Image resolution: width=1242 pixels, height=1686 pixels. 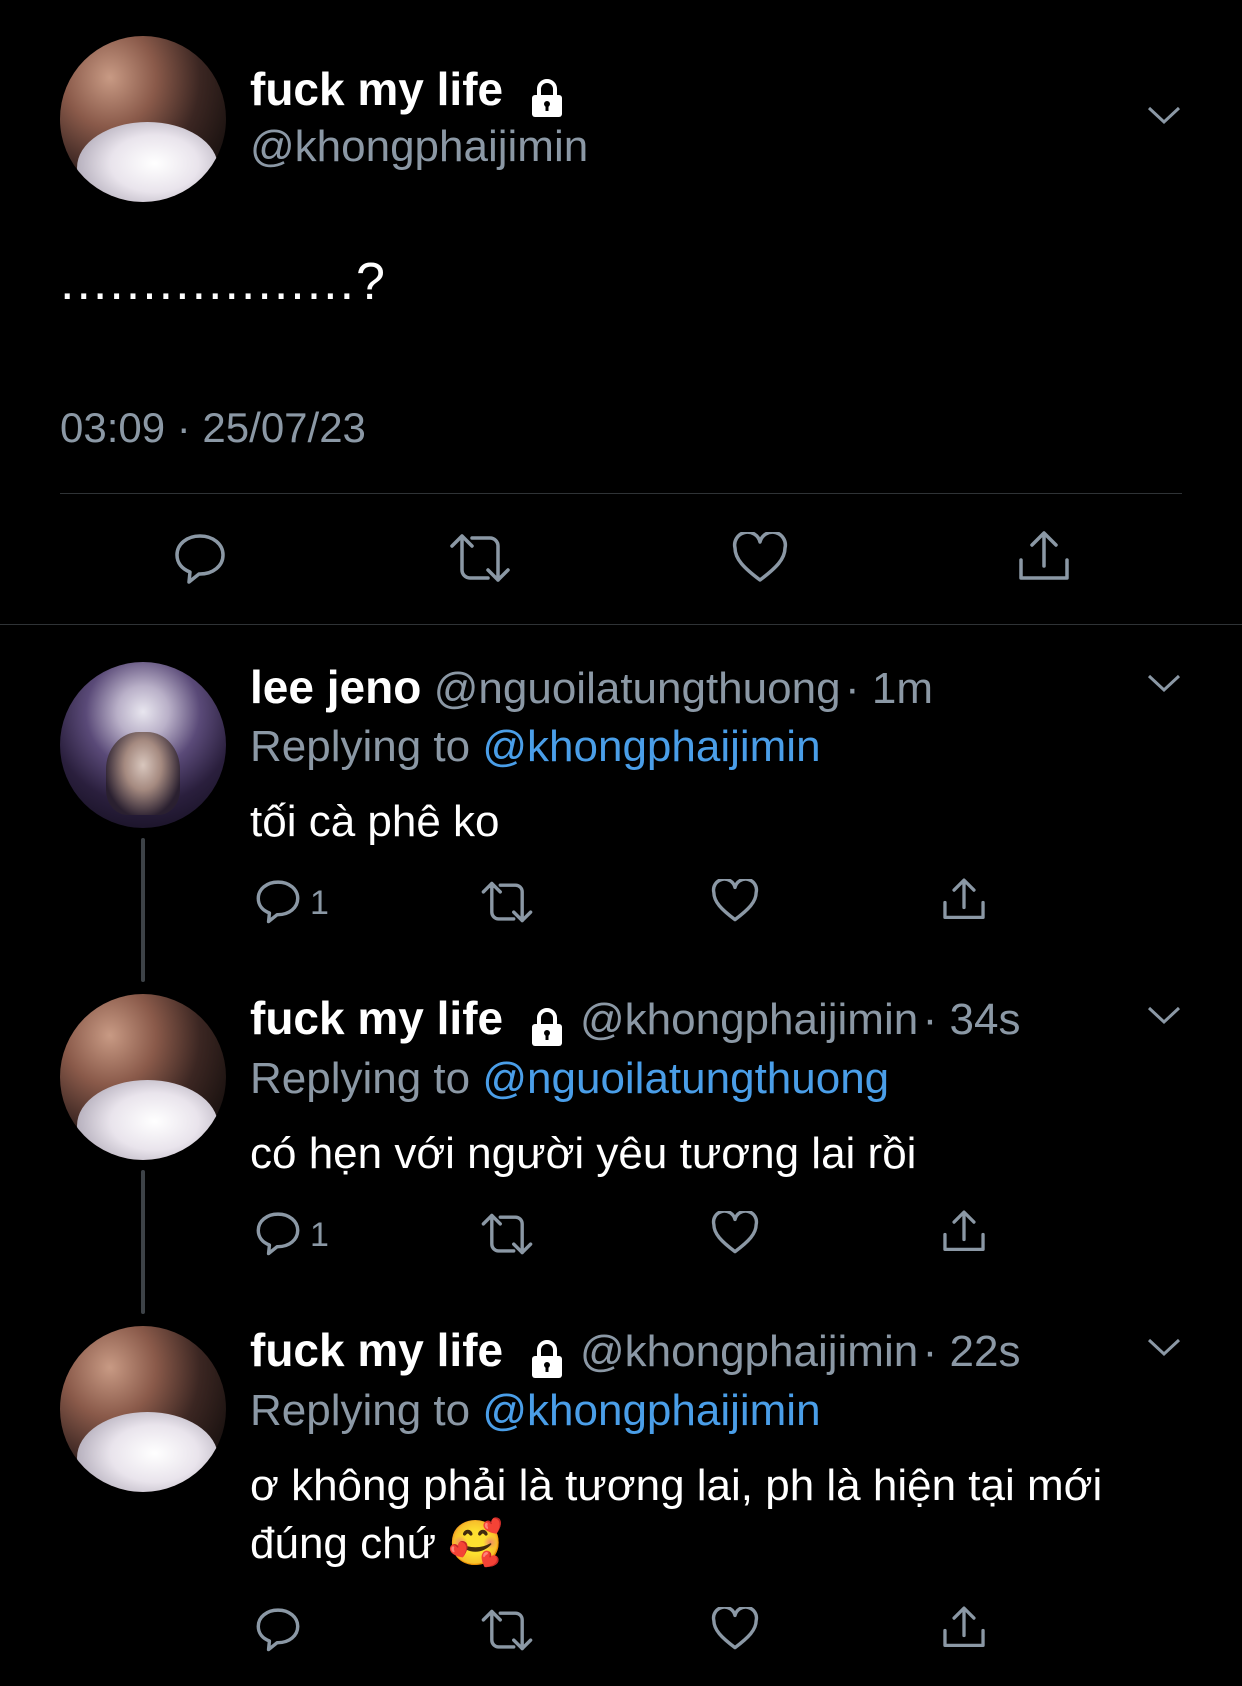 I want to click on tweet-text: tối cà phê ko, so click(x=375, y=821).